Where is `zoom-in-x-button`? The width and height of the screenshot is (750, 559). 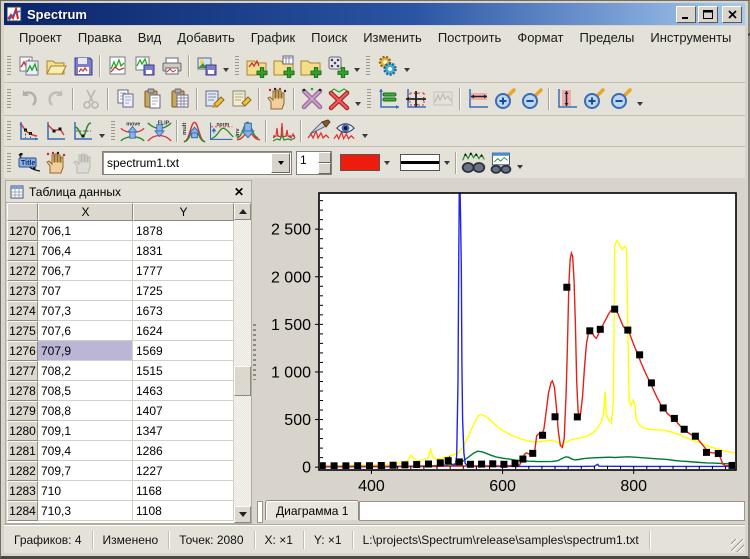
zoom-in-x-button is located at coordinates (593, 99).